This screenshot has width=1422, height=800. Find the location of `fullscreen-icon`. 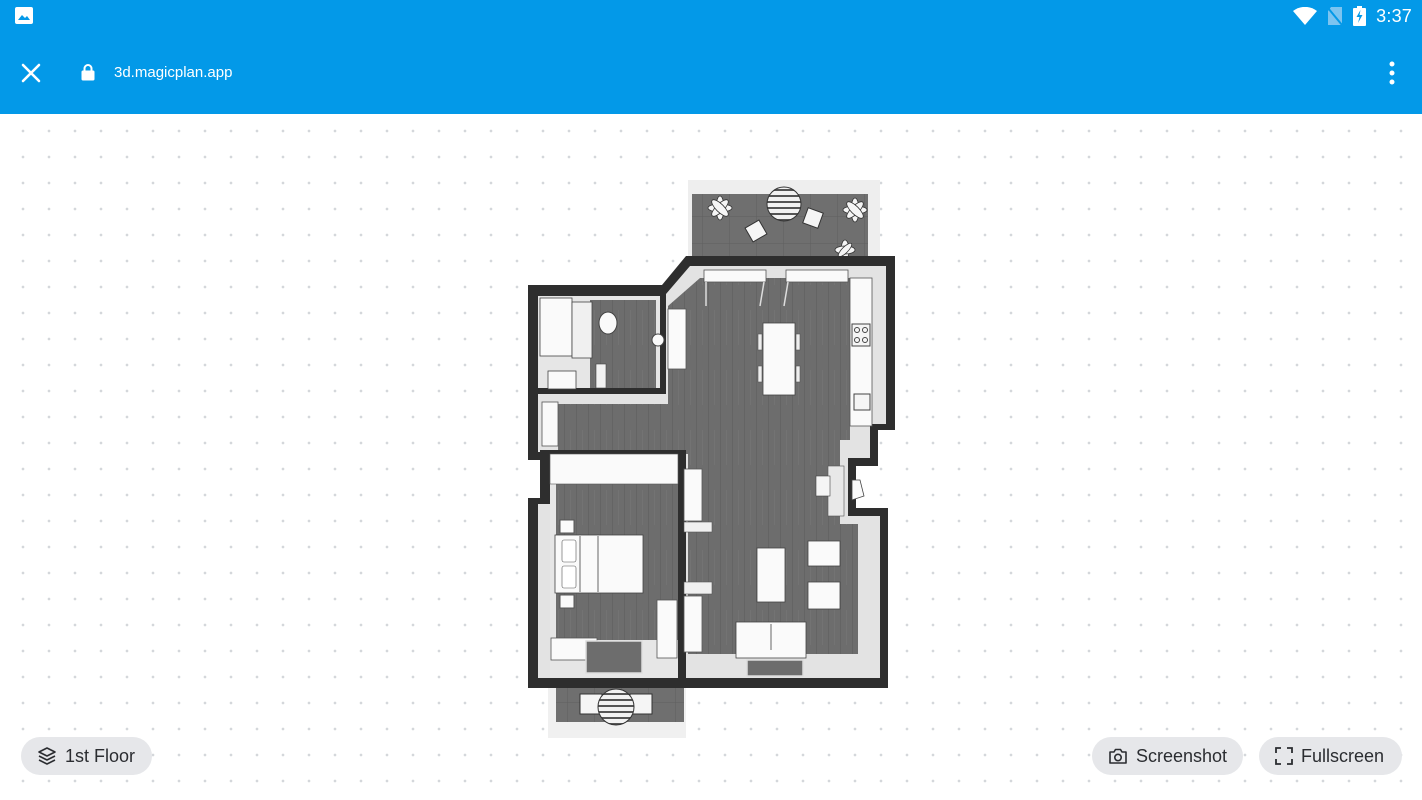

fullscreen-icon is located at coordinates (1284, 756).